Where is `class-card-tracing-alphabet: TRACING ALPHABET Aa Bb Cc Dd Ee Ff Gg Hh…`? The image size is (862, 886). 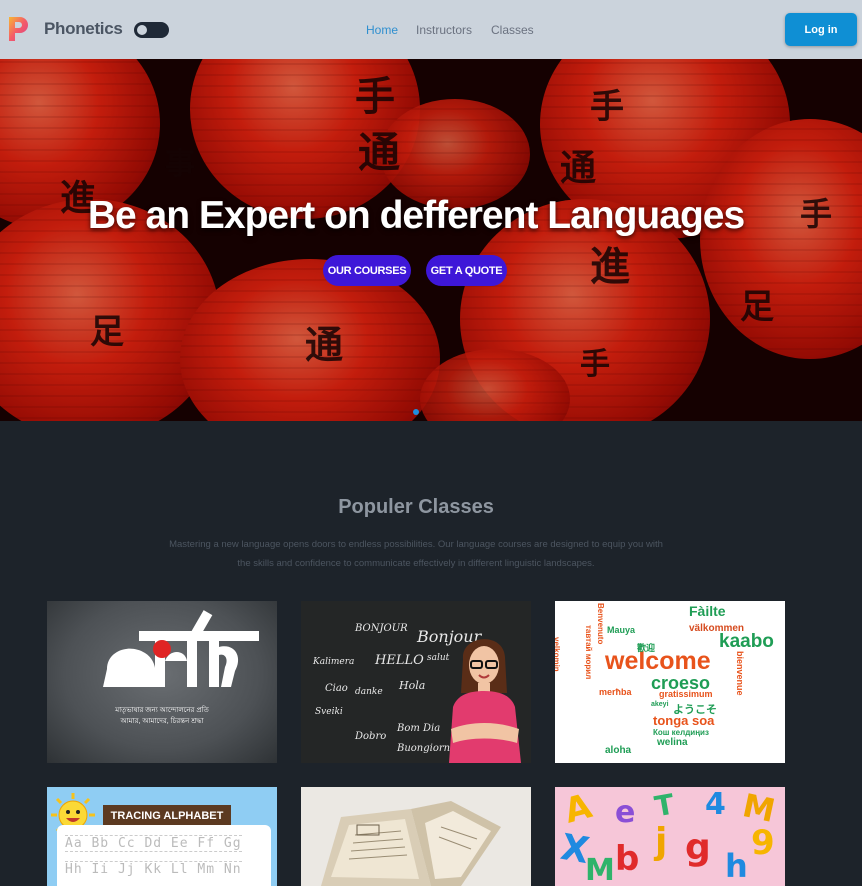 class-card-tracing-alphabet: TRACING ALPHABET Aa Bb Cc Dd Ee Ff Gg Hh… is located at coordinates (162, 836).